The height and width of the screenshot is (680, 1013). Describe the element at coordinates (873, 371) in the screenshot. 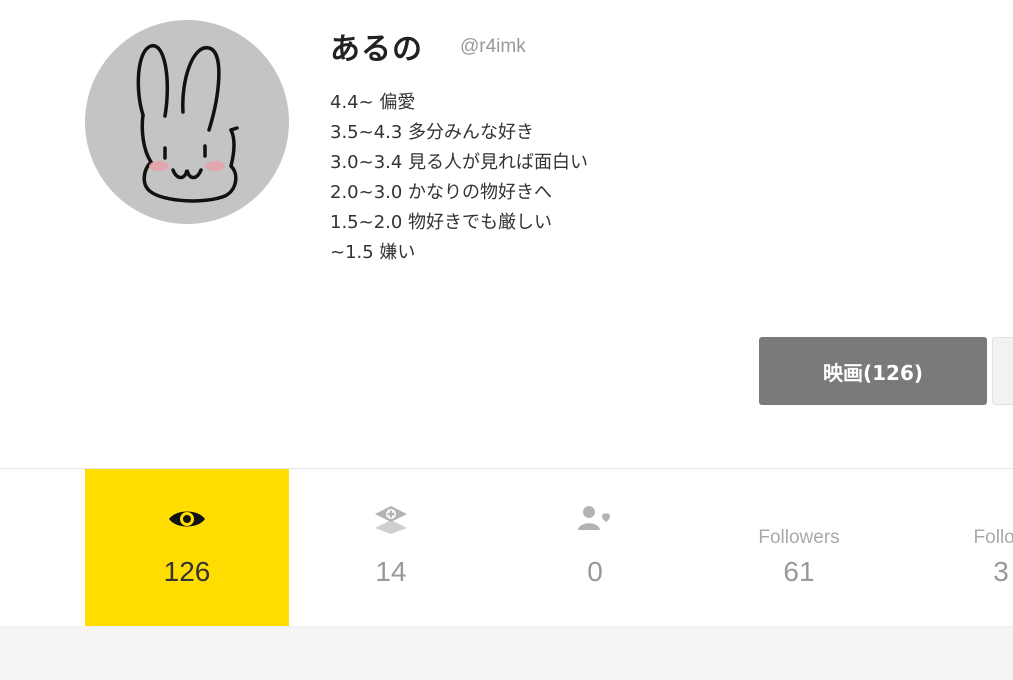

I see `tab-movies: 映画(126)` at that location.